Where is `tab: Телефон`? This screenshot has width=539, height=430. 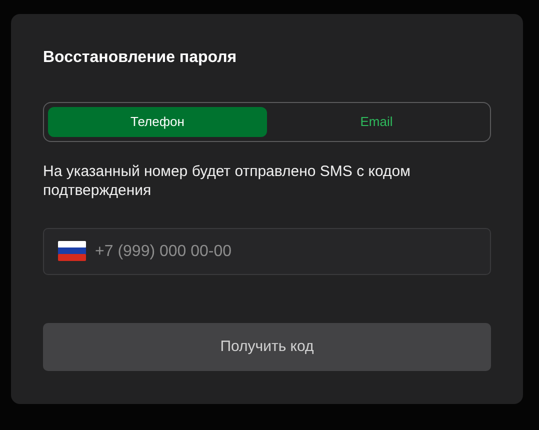 tab: Телефон is located at coordinates (157, 122).